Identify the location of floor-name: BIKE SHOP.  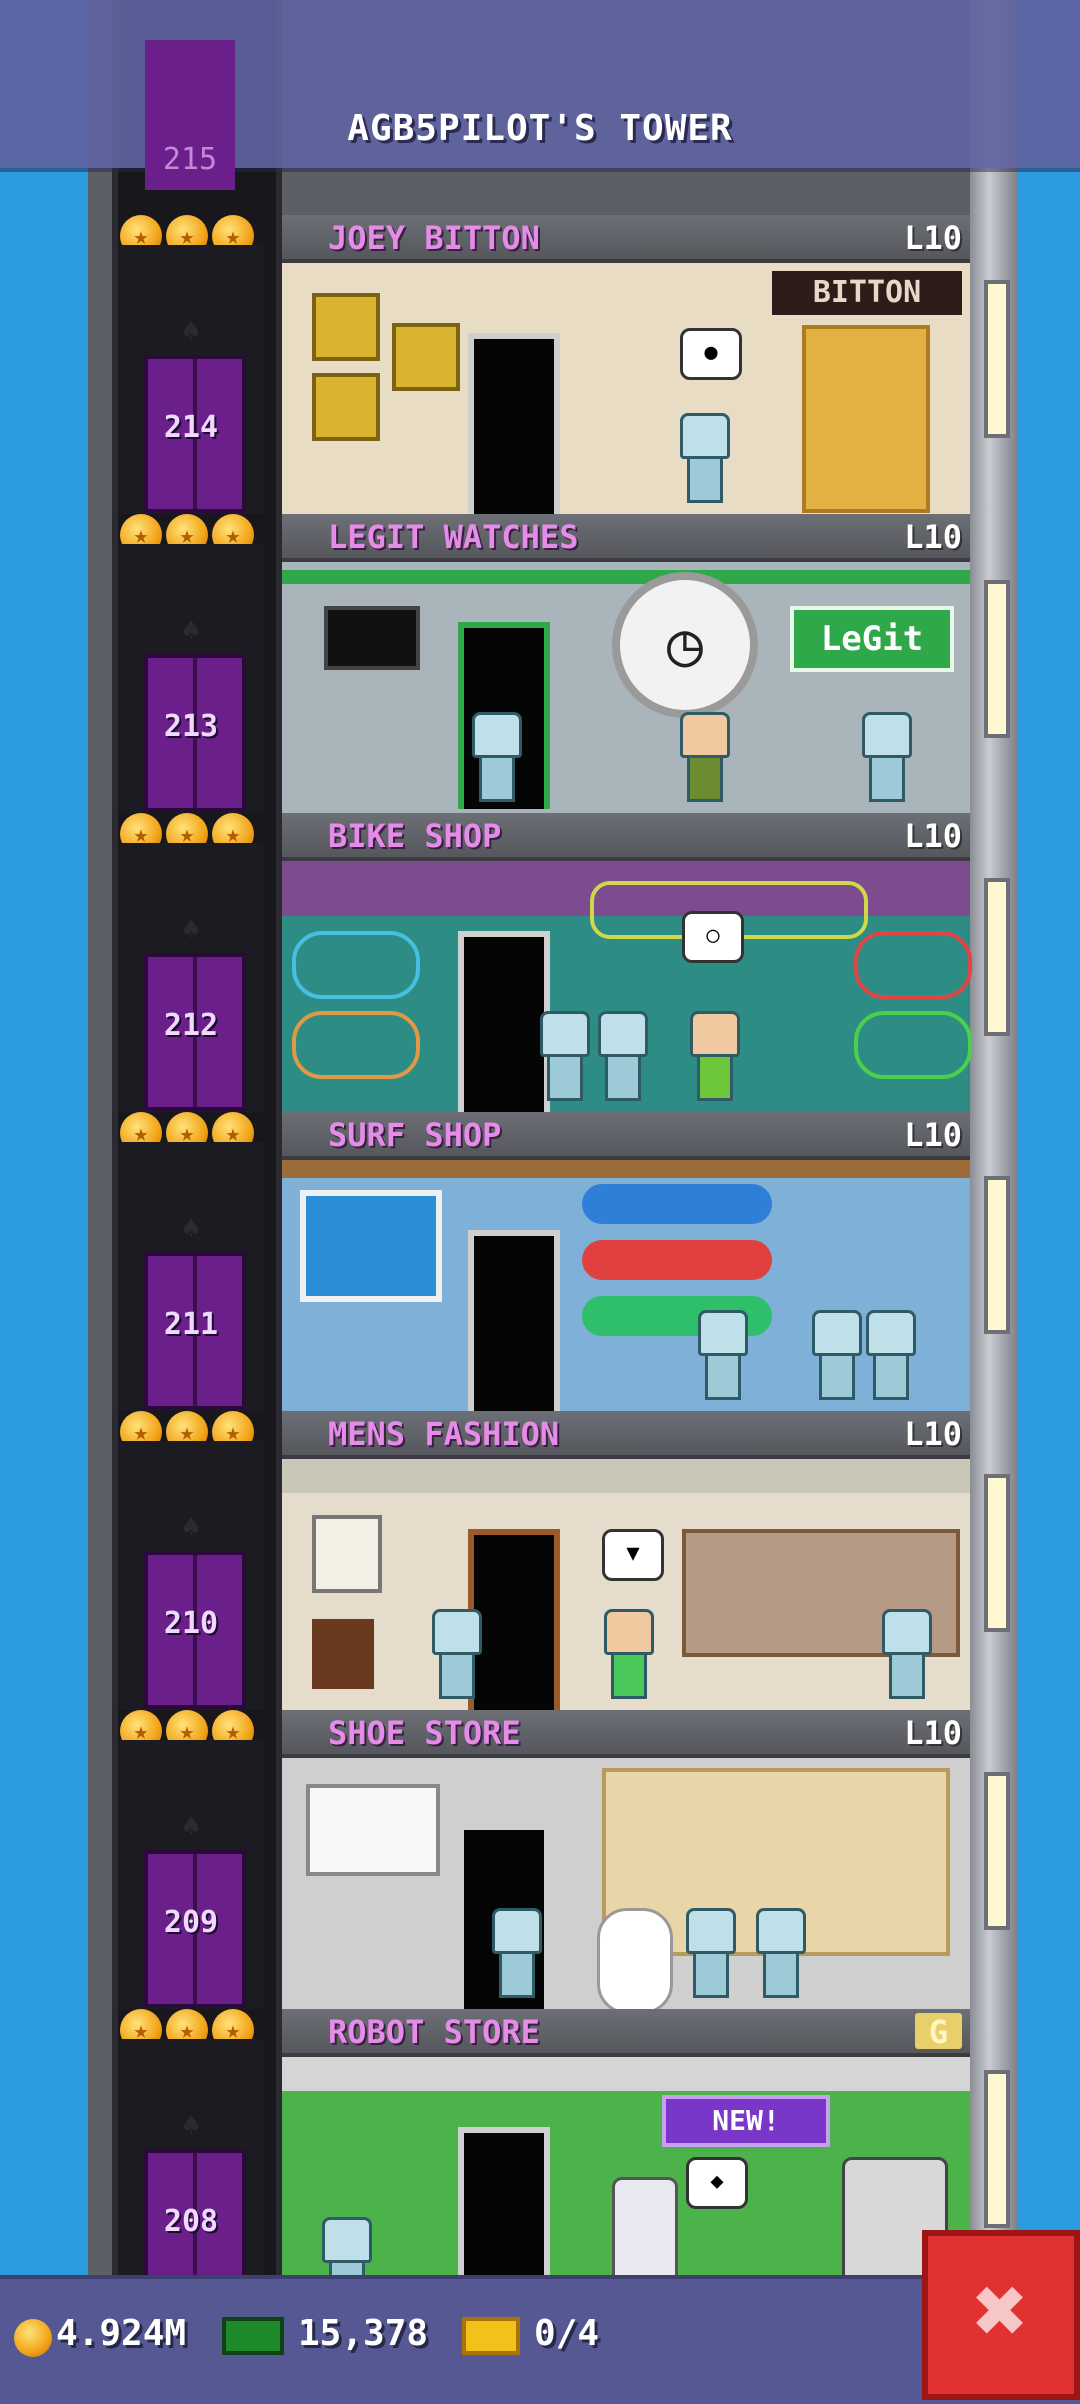
(415, 836).